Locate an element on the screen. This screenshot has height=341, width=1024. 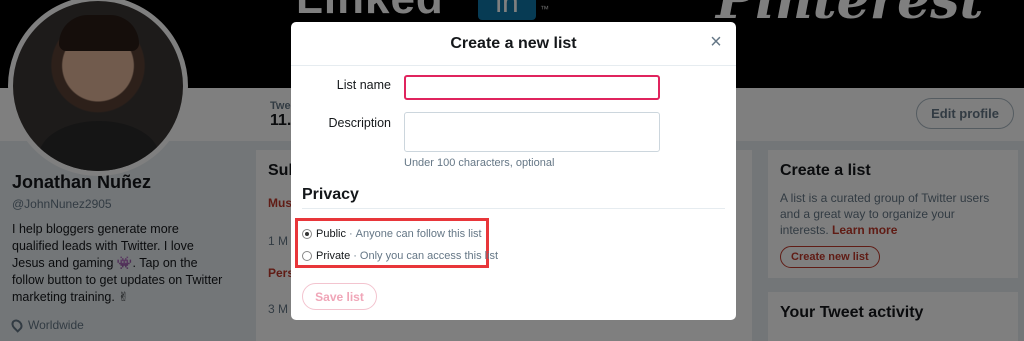
save-list-button: Save list is located at coordinates (339, 296).